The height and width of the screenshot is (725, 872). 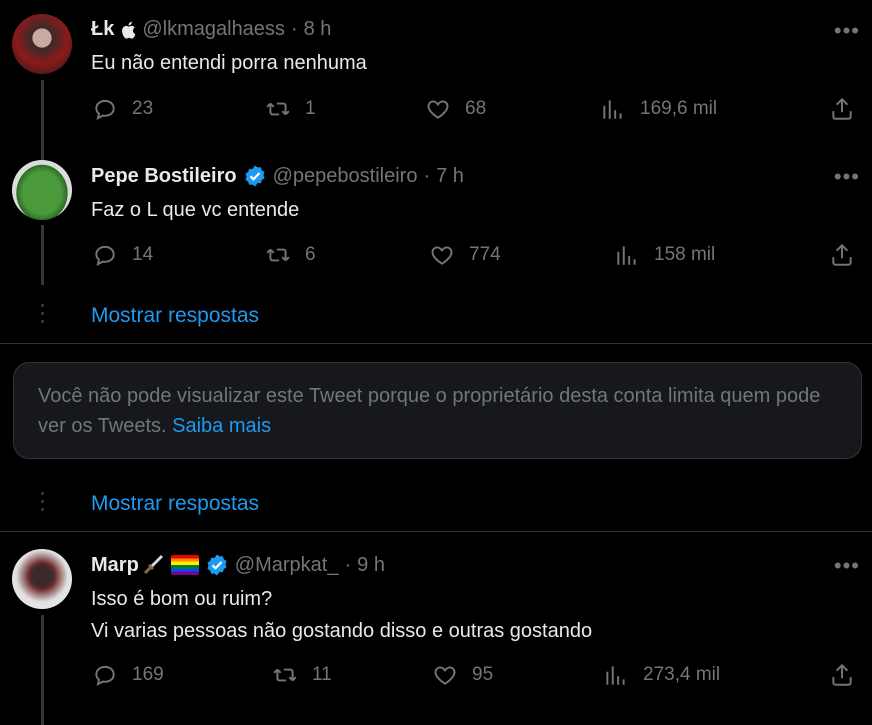 What do you see at coordinates (122, 109) in the screenshot?
I see `reply-button: 23` at bounding box center [122, 109].